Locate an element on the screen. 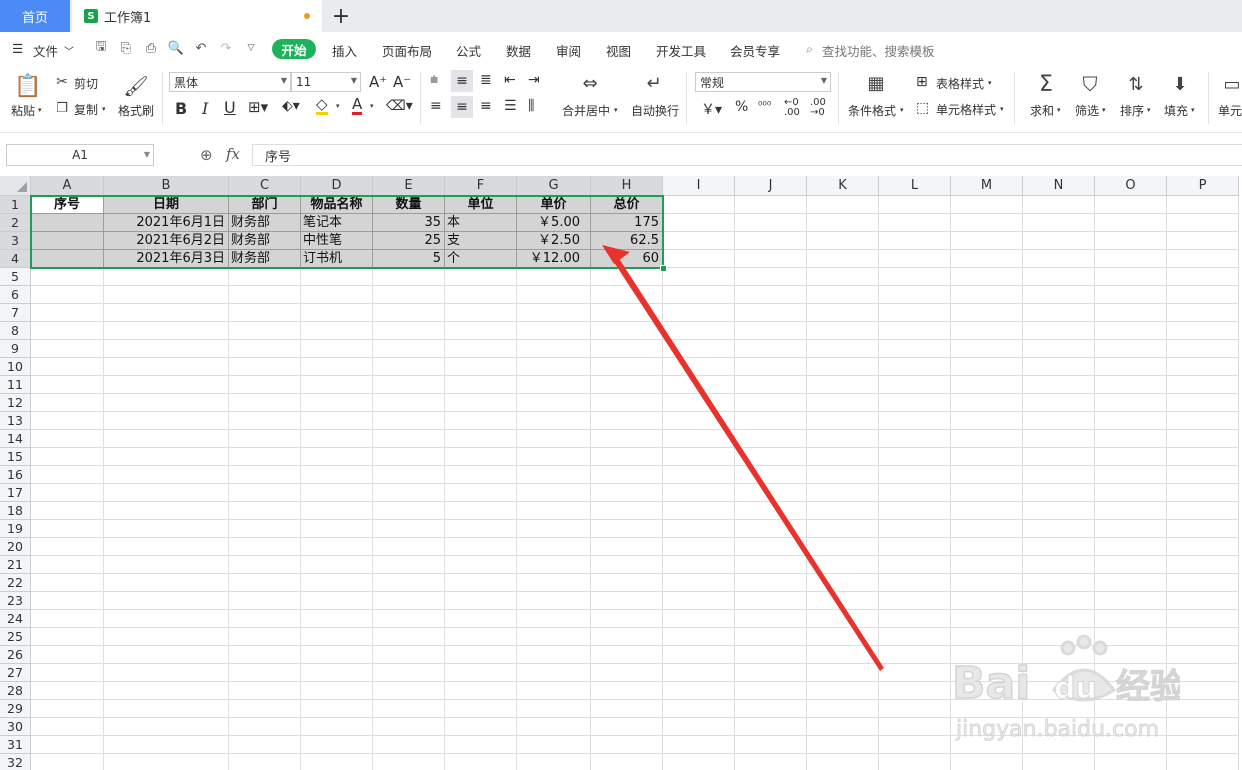 The image size is (1242, 770). cell-K24 is located at coordinates (843, 619).